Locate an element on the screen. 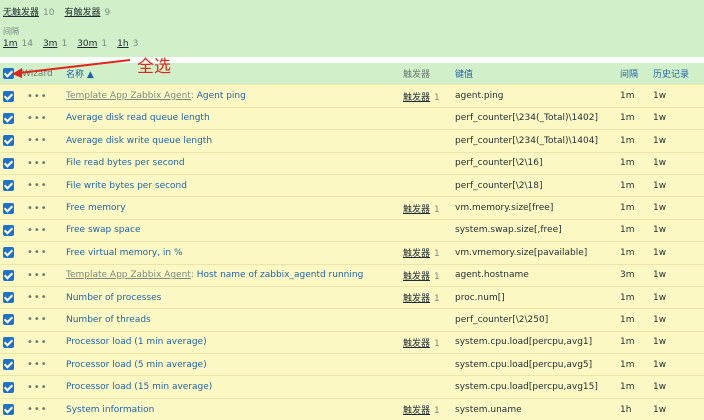 This screenshot has width=704, height=420. row-checkbox-cell is located at coordinates (11, 409).